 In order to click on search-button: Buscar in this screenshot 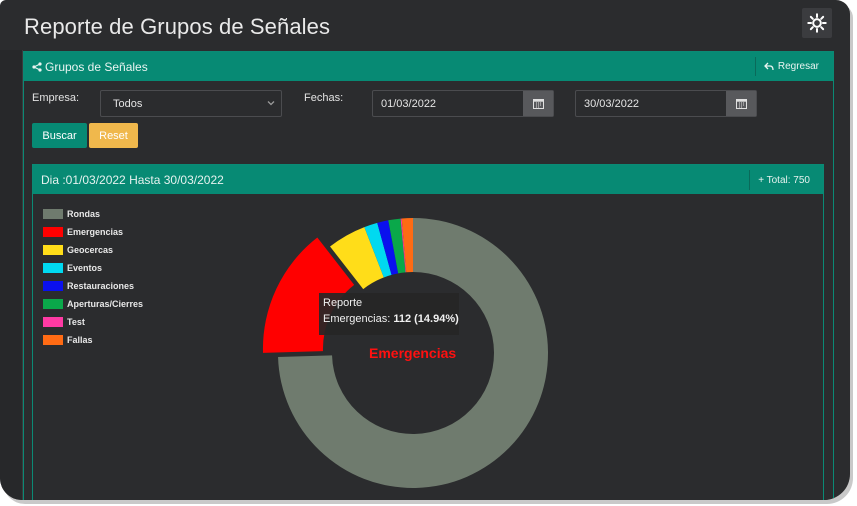, I will do `click(59, 135)`.